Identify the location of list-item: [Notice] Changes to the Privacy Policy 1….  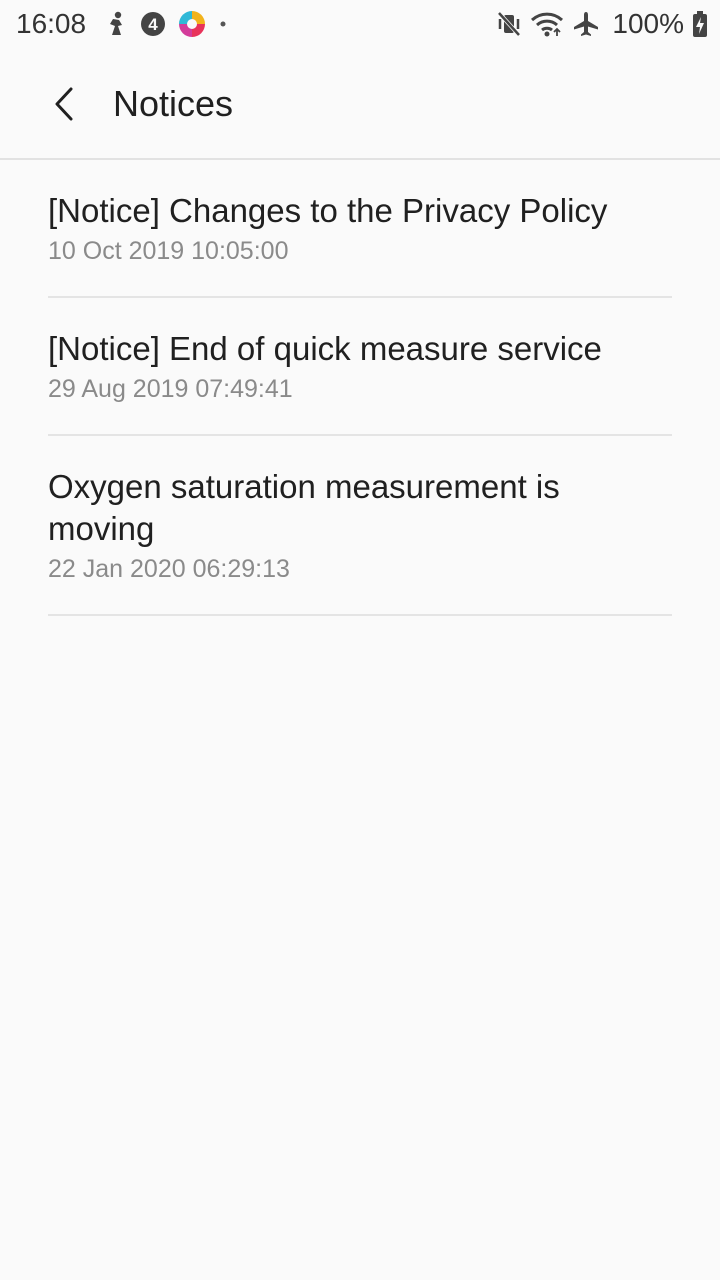
(360, 229).